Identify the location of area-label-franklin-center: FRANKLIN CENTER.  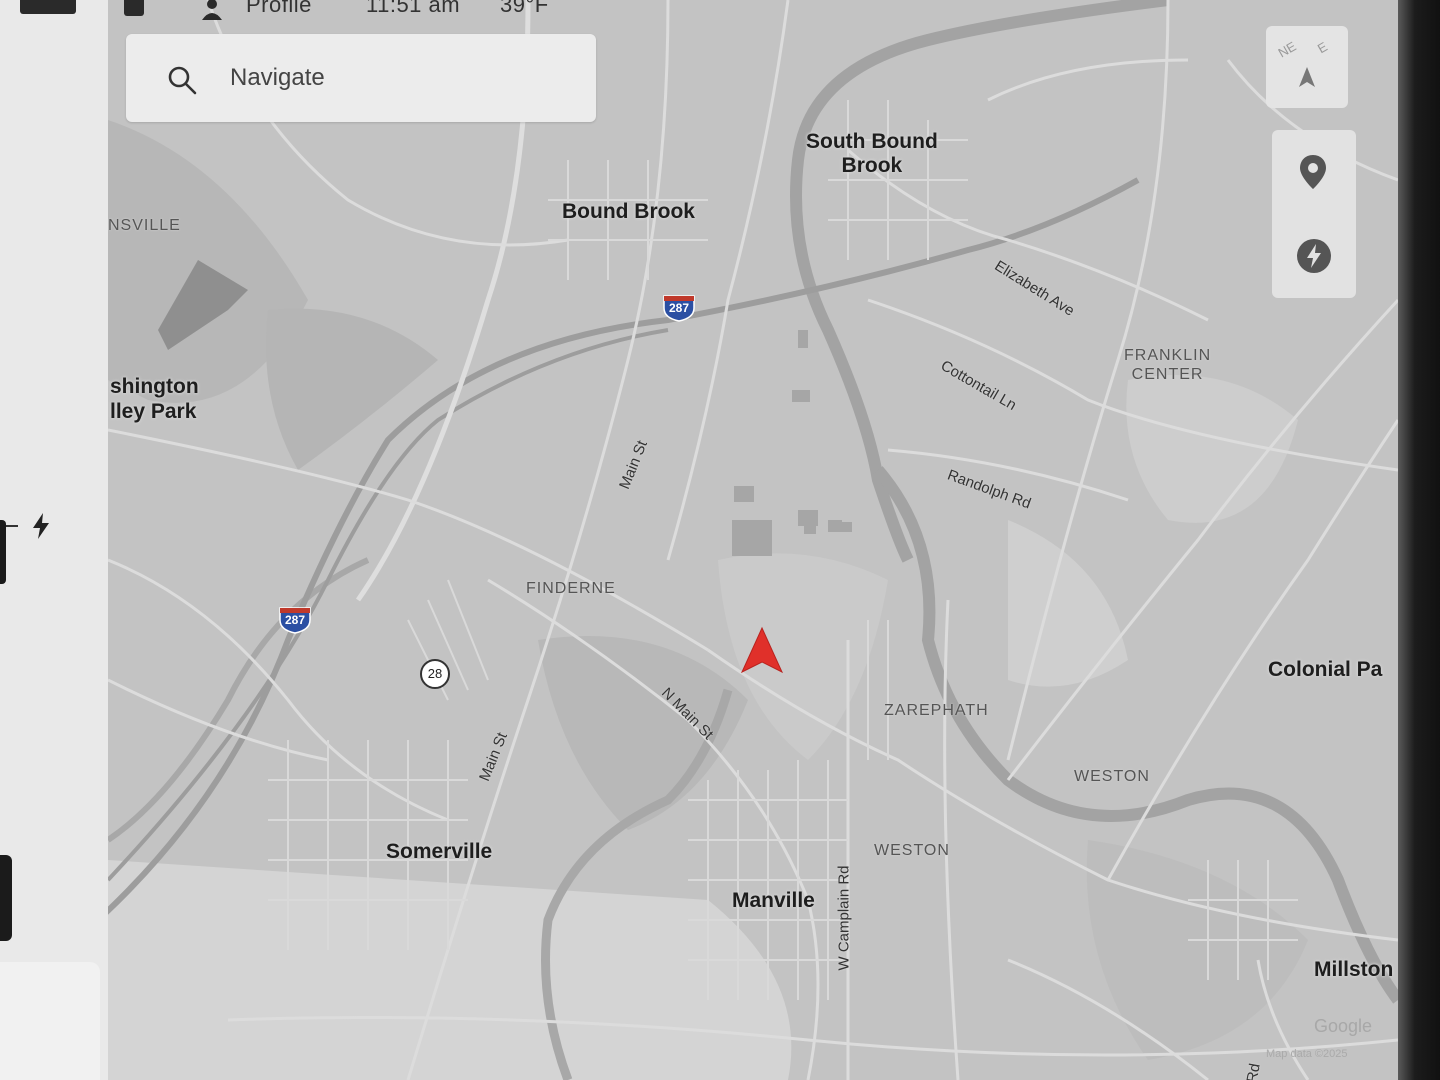
(1168, 365).